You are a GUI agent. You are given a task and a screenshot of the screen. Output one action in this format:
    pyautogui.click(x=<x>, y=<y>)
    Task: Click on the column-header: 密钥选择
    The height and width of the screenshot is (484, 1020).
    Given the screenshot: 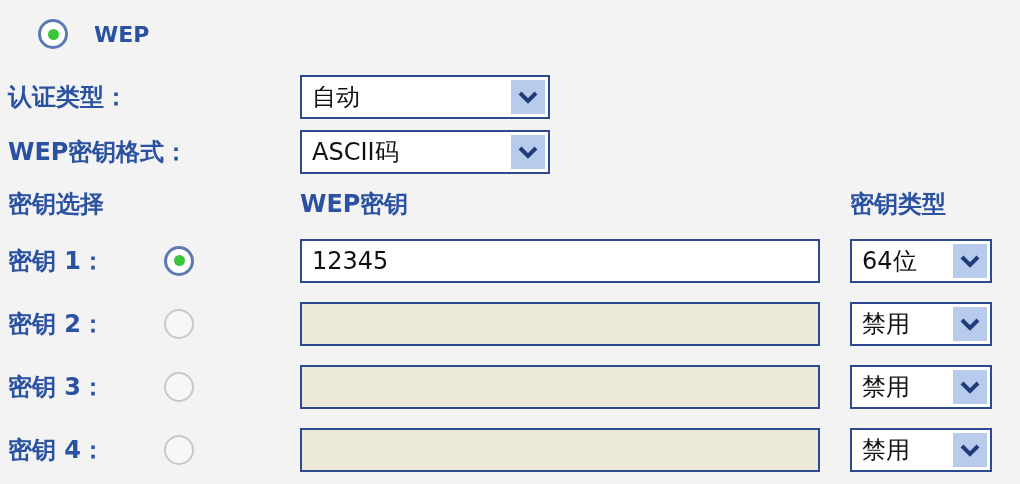 What is the action you would take?
    pyautogui.click(x=56, y=204)
    